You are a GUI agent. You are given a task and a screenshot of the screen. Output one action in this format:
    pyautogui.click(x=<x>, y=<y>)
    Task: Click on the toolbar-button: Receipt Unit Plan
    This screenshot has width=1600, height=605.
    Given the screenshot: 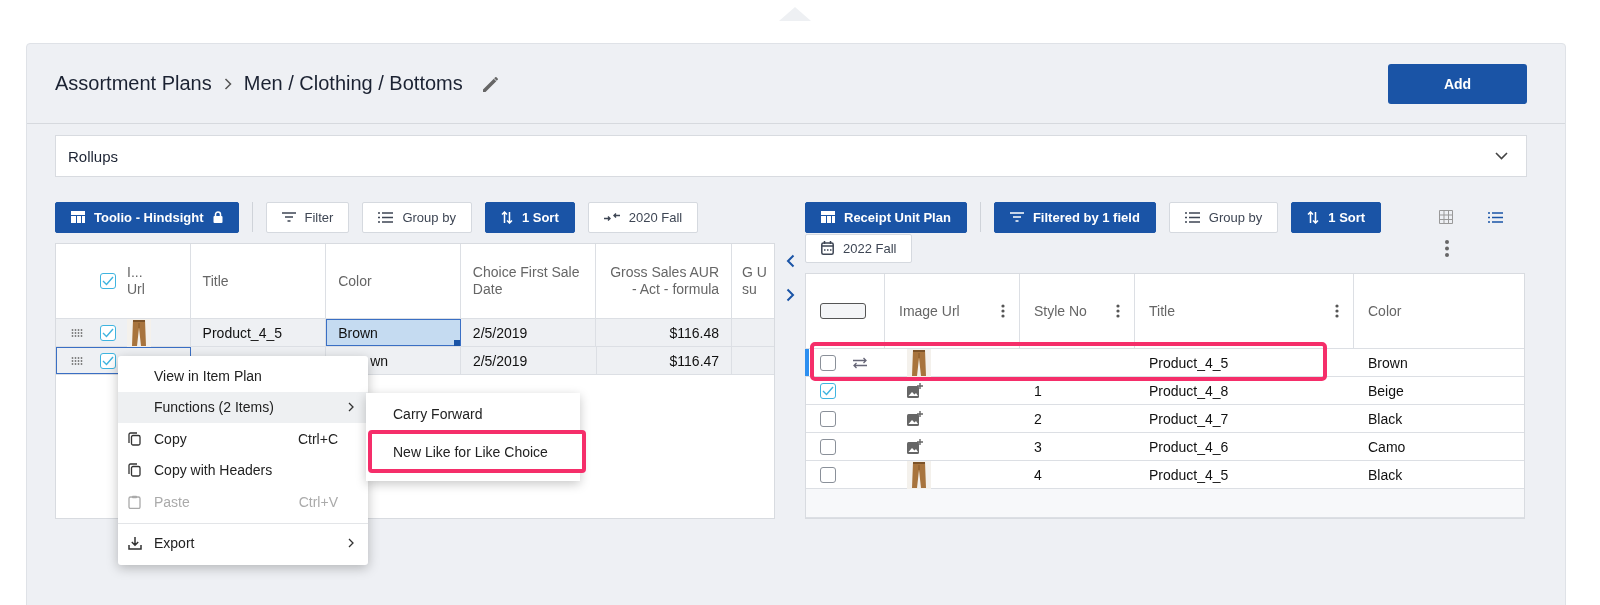 What is the action you would take?
    pyautogui.click(x=886, y=217)
    